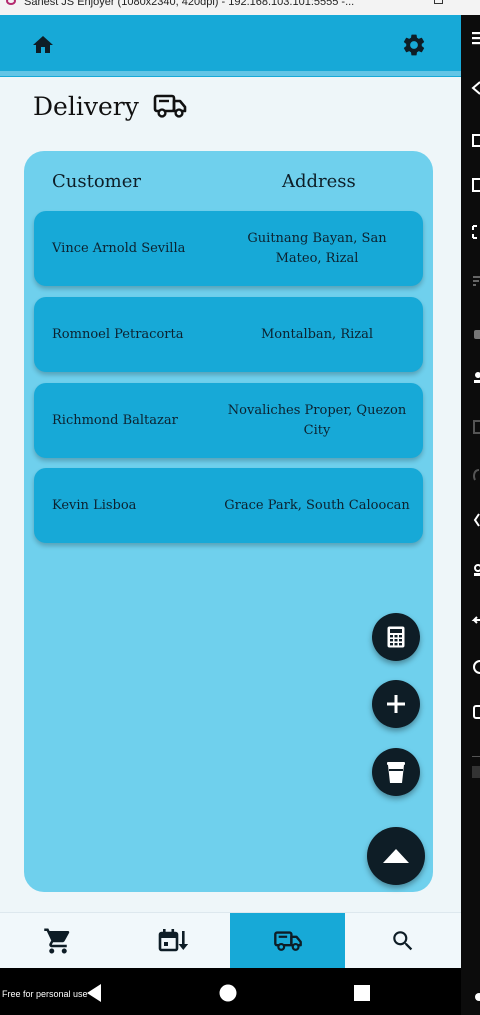  What do you see at coordinates (475, 427) in the screenshot?
I see `film-icon` at bounding box center [475, 427].